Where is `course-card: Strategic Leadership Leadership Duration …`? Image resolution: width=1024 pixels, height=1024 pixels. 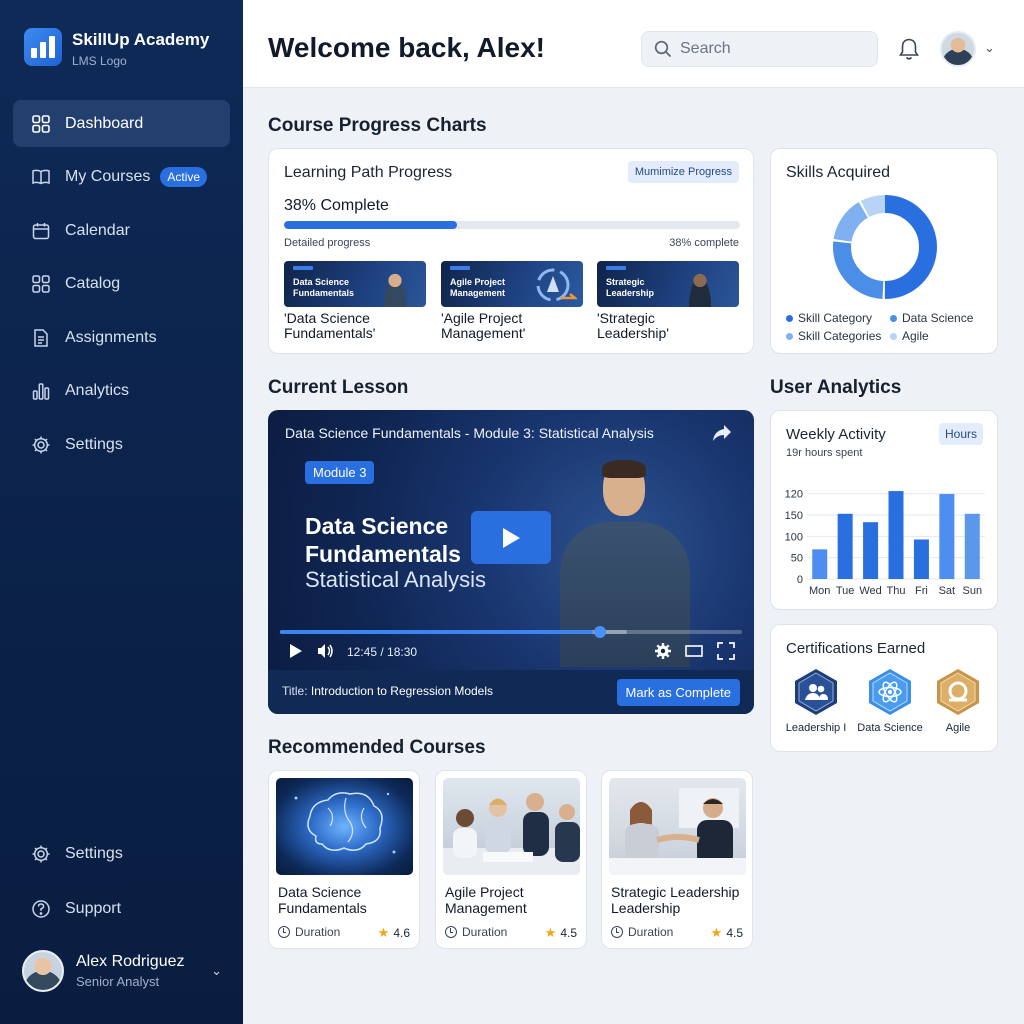
course-card: Strategic Leadership Leadership Duration … is located at coordinates (677, 859).